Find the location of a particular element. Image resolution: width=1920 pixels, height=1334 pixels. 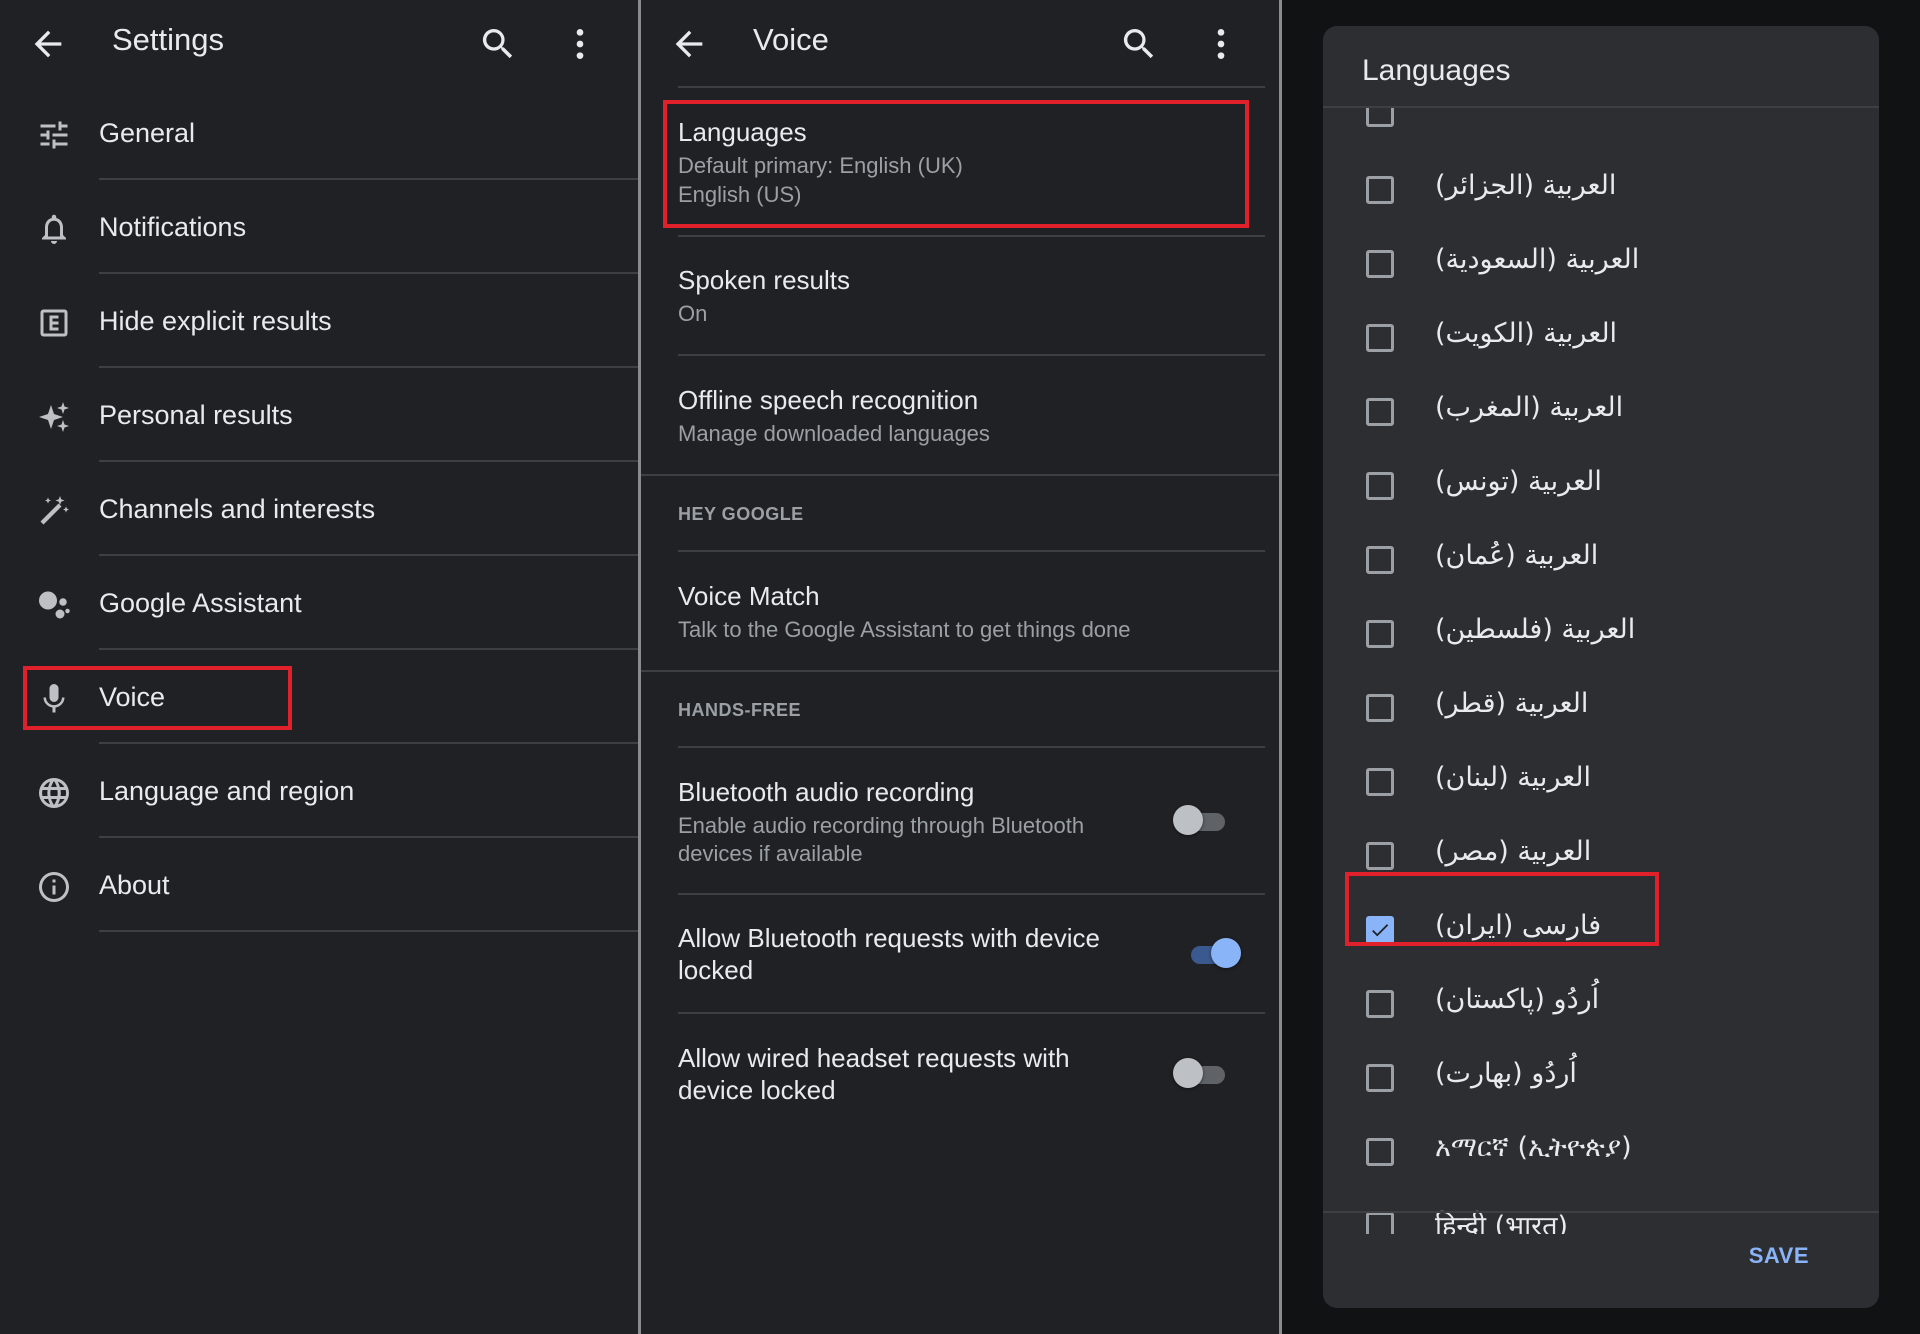

page-title: Voice is located at coordinates (791, 39).